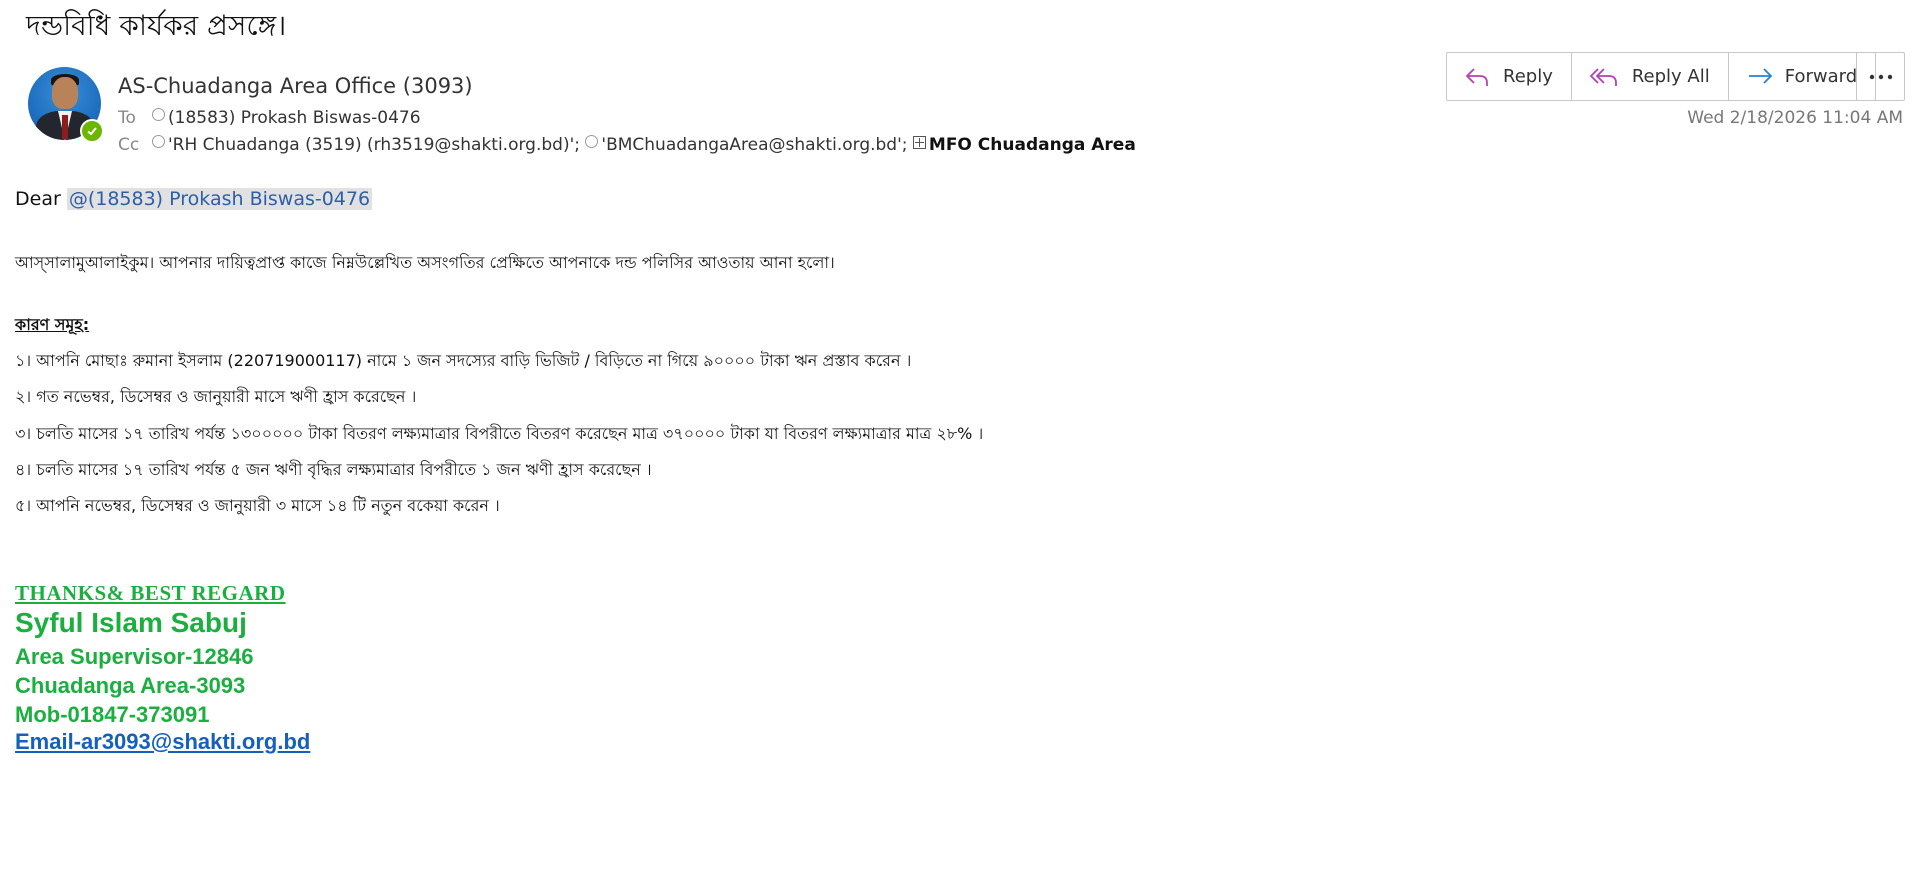 The height and width of the screenshot is (877, 1919). I want to click on forward-label: Forward, so click(1821, 76).